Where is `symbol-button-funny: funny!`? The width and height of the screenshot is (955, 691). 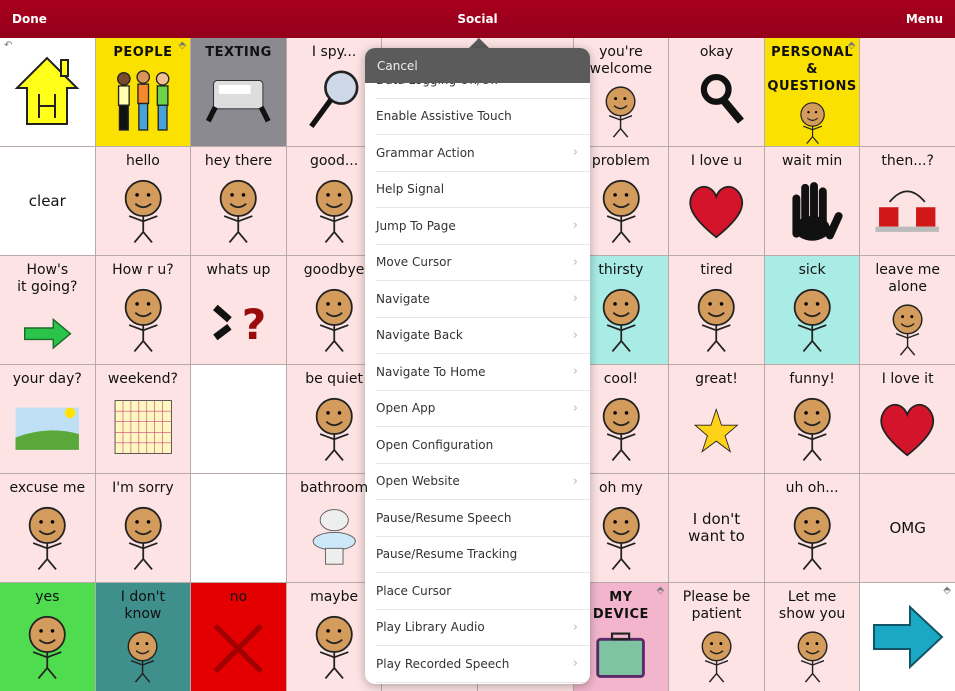 symbol-button-funny: funny! is located at coordinates (812, 419).